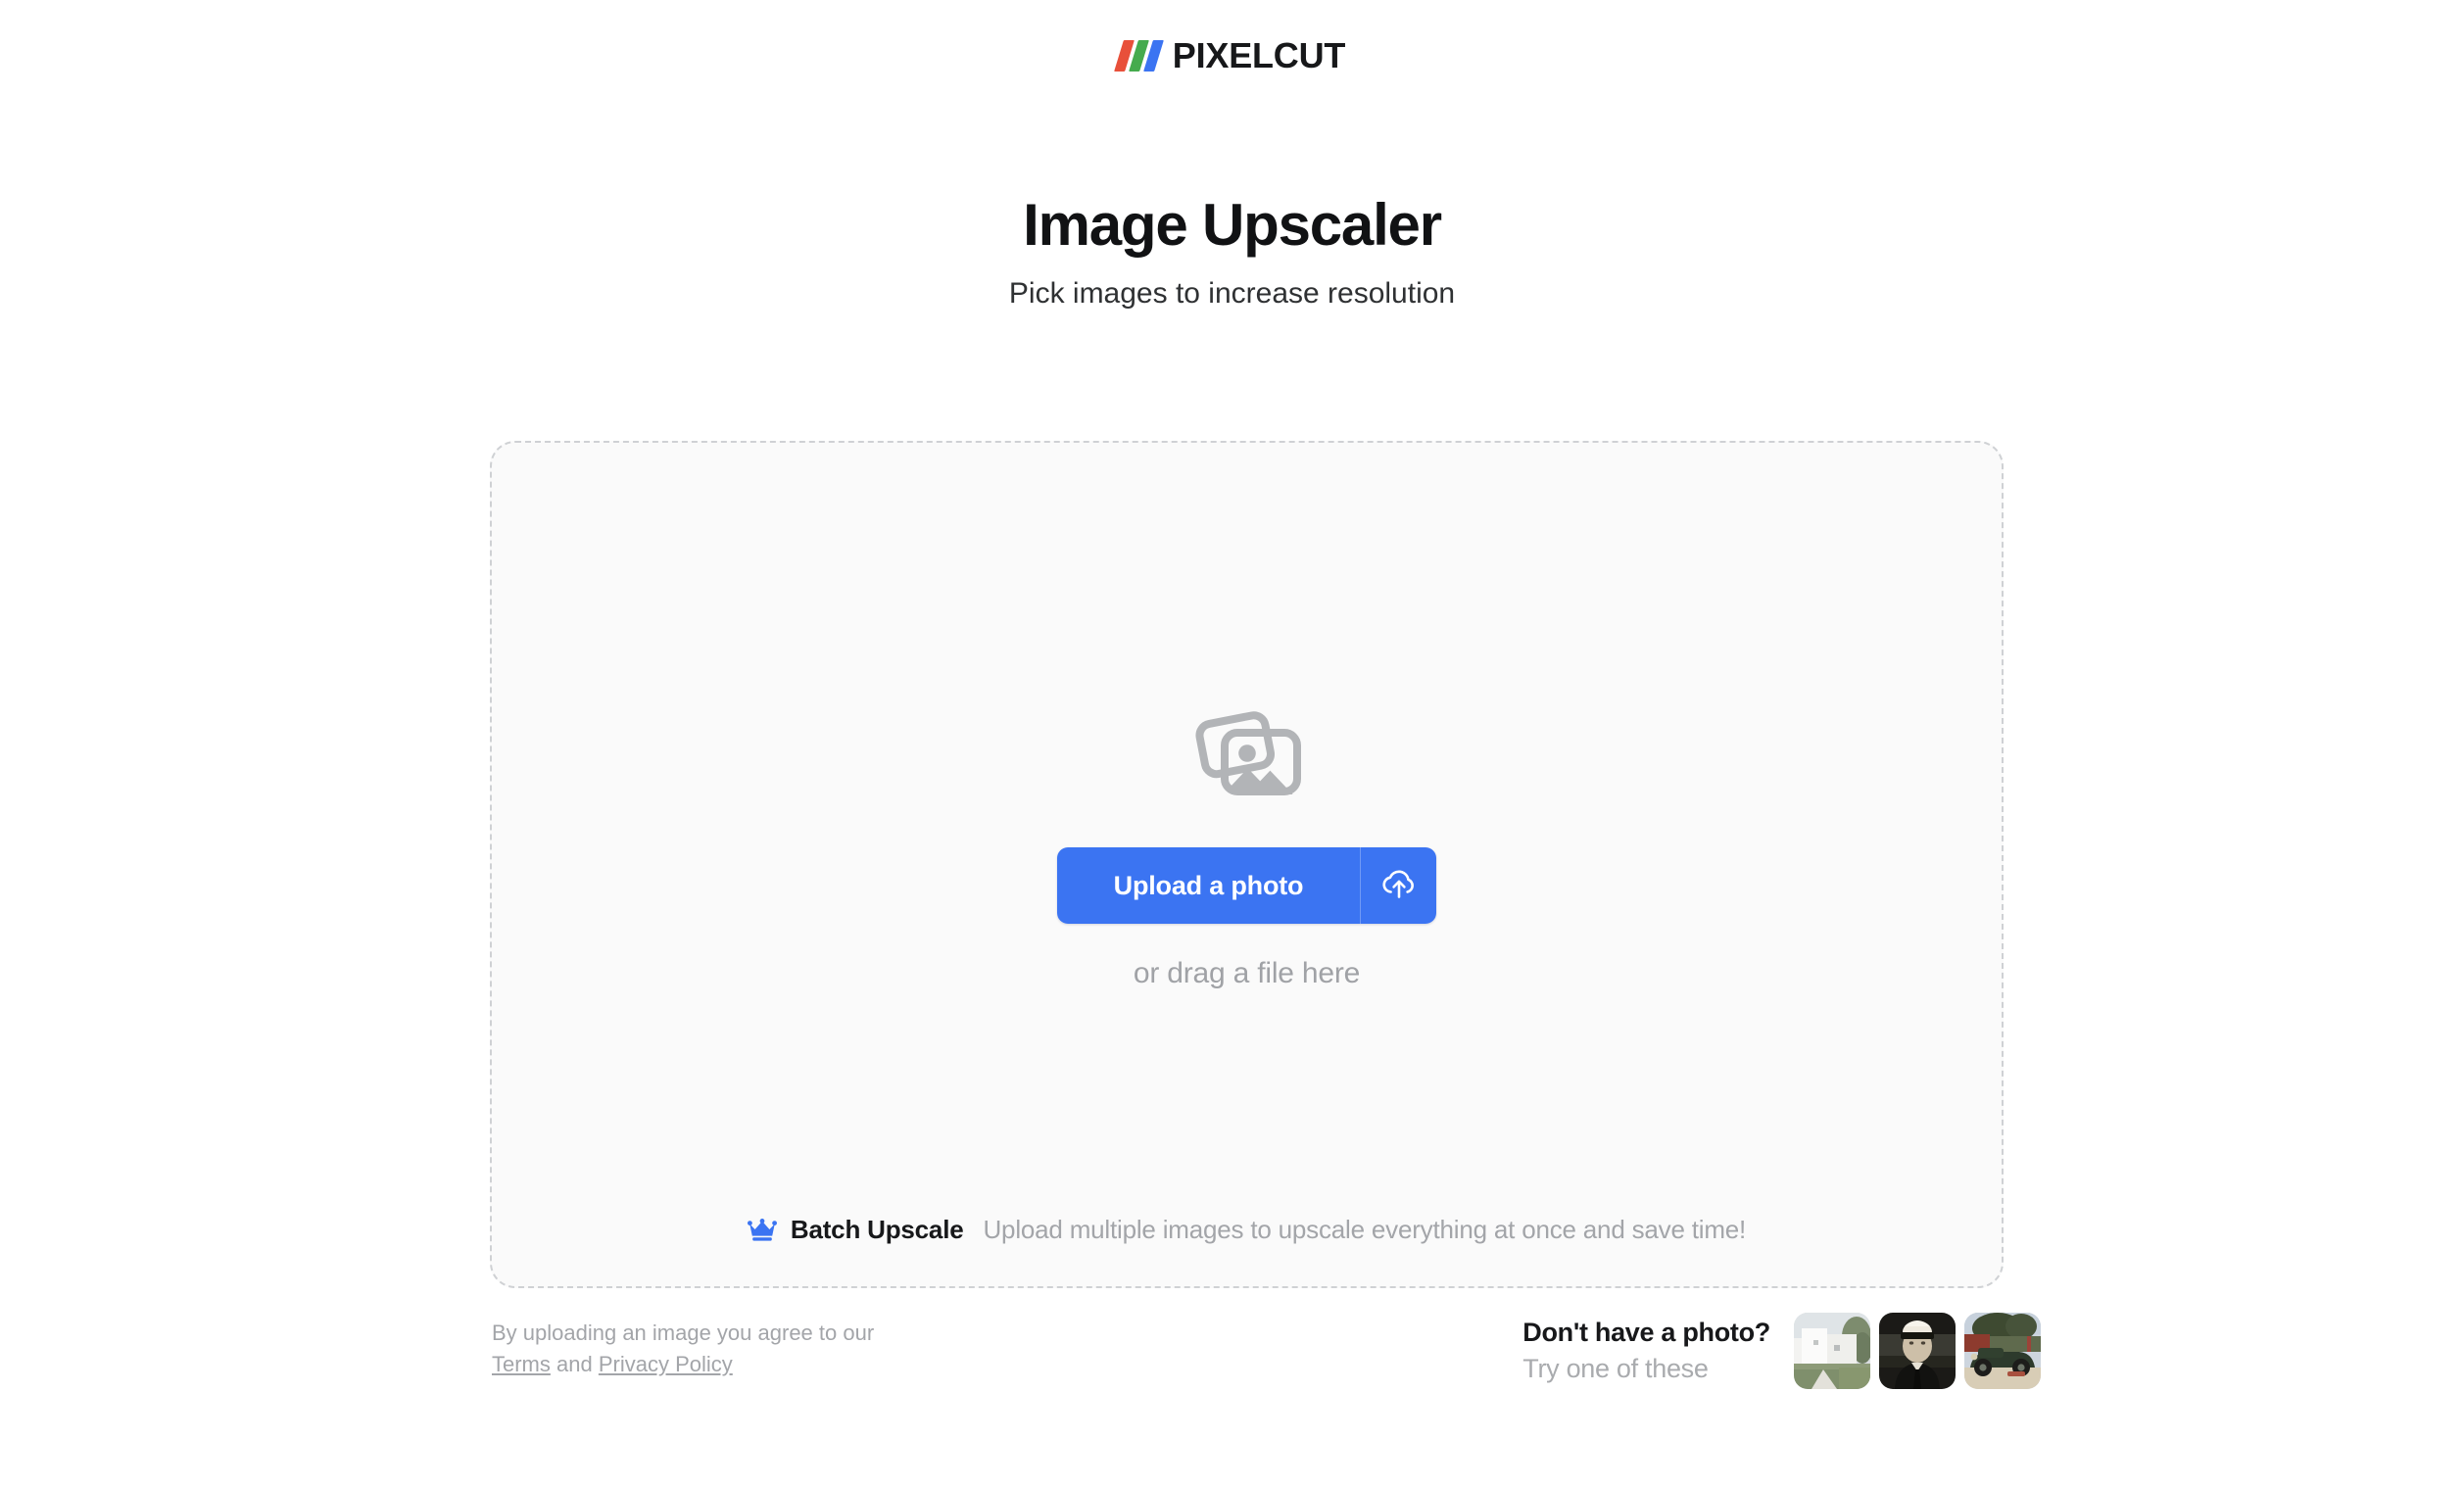  Describe the element at coordinates (683, 1332) in the screenshot. I see `legal-line-one: By uploading an image you agree to our` at that location.